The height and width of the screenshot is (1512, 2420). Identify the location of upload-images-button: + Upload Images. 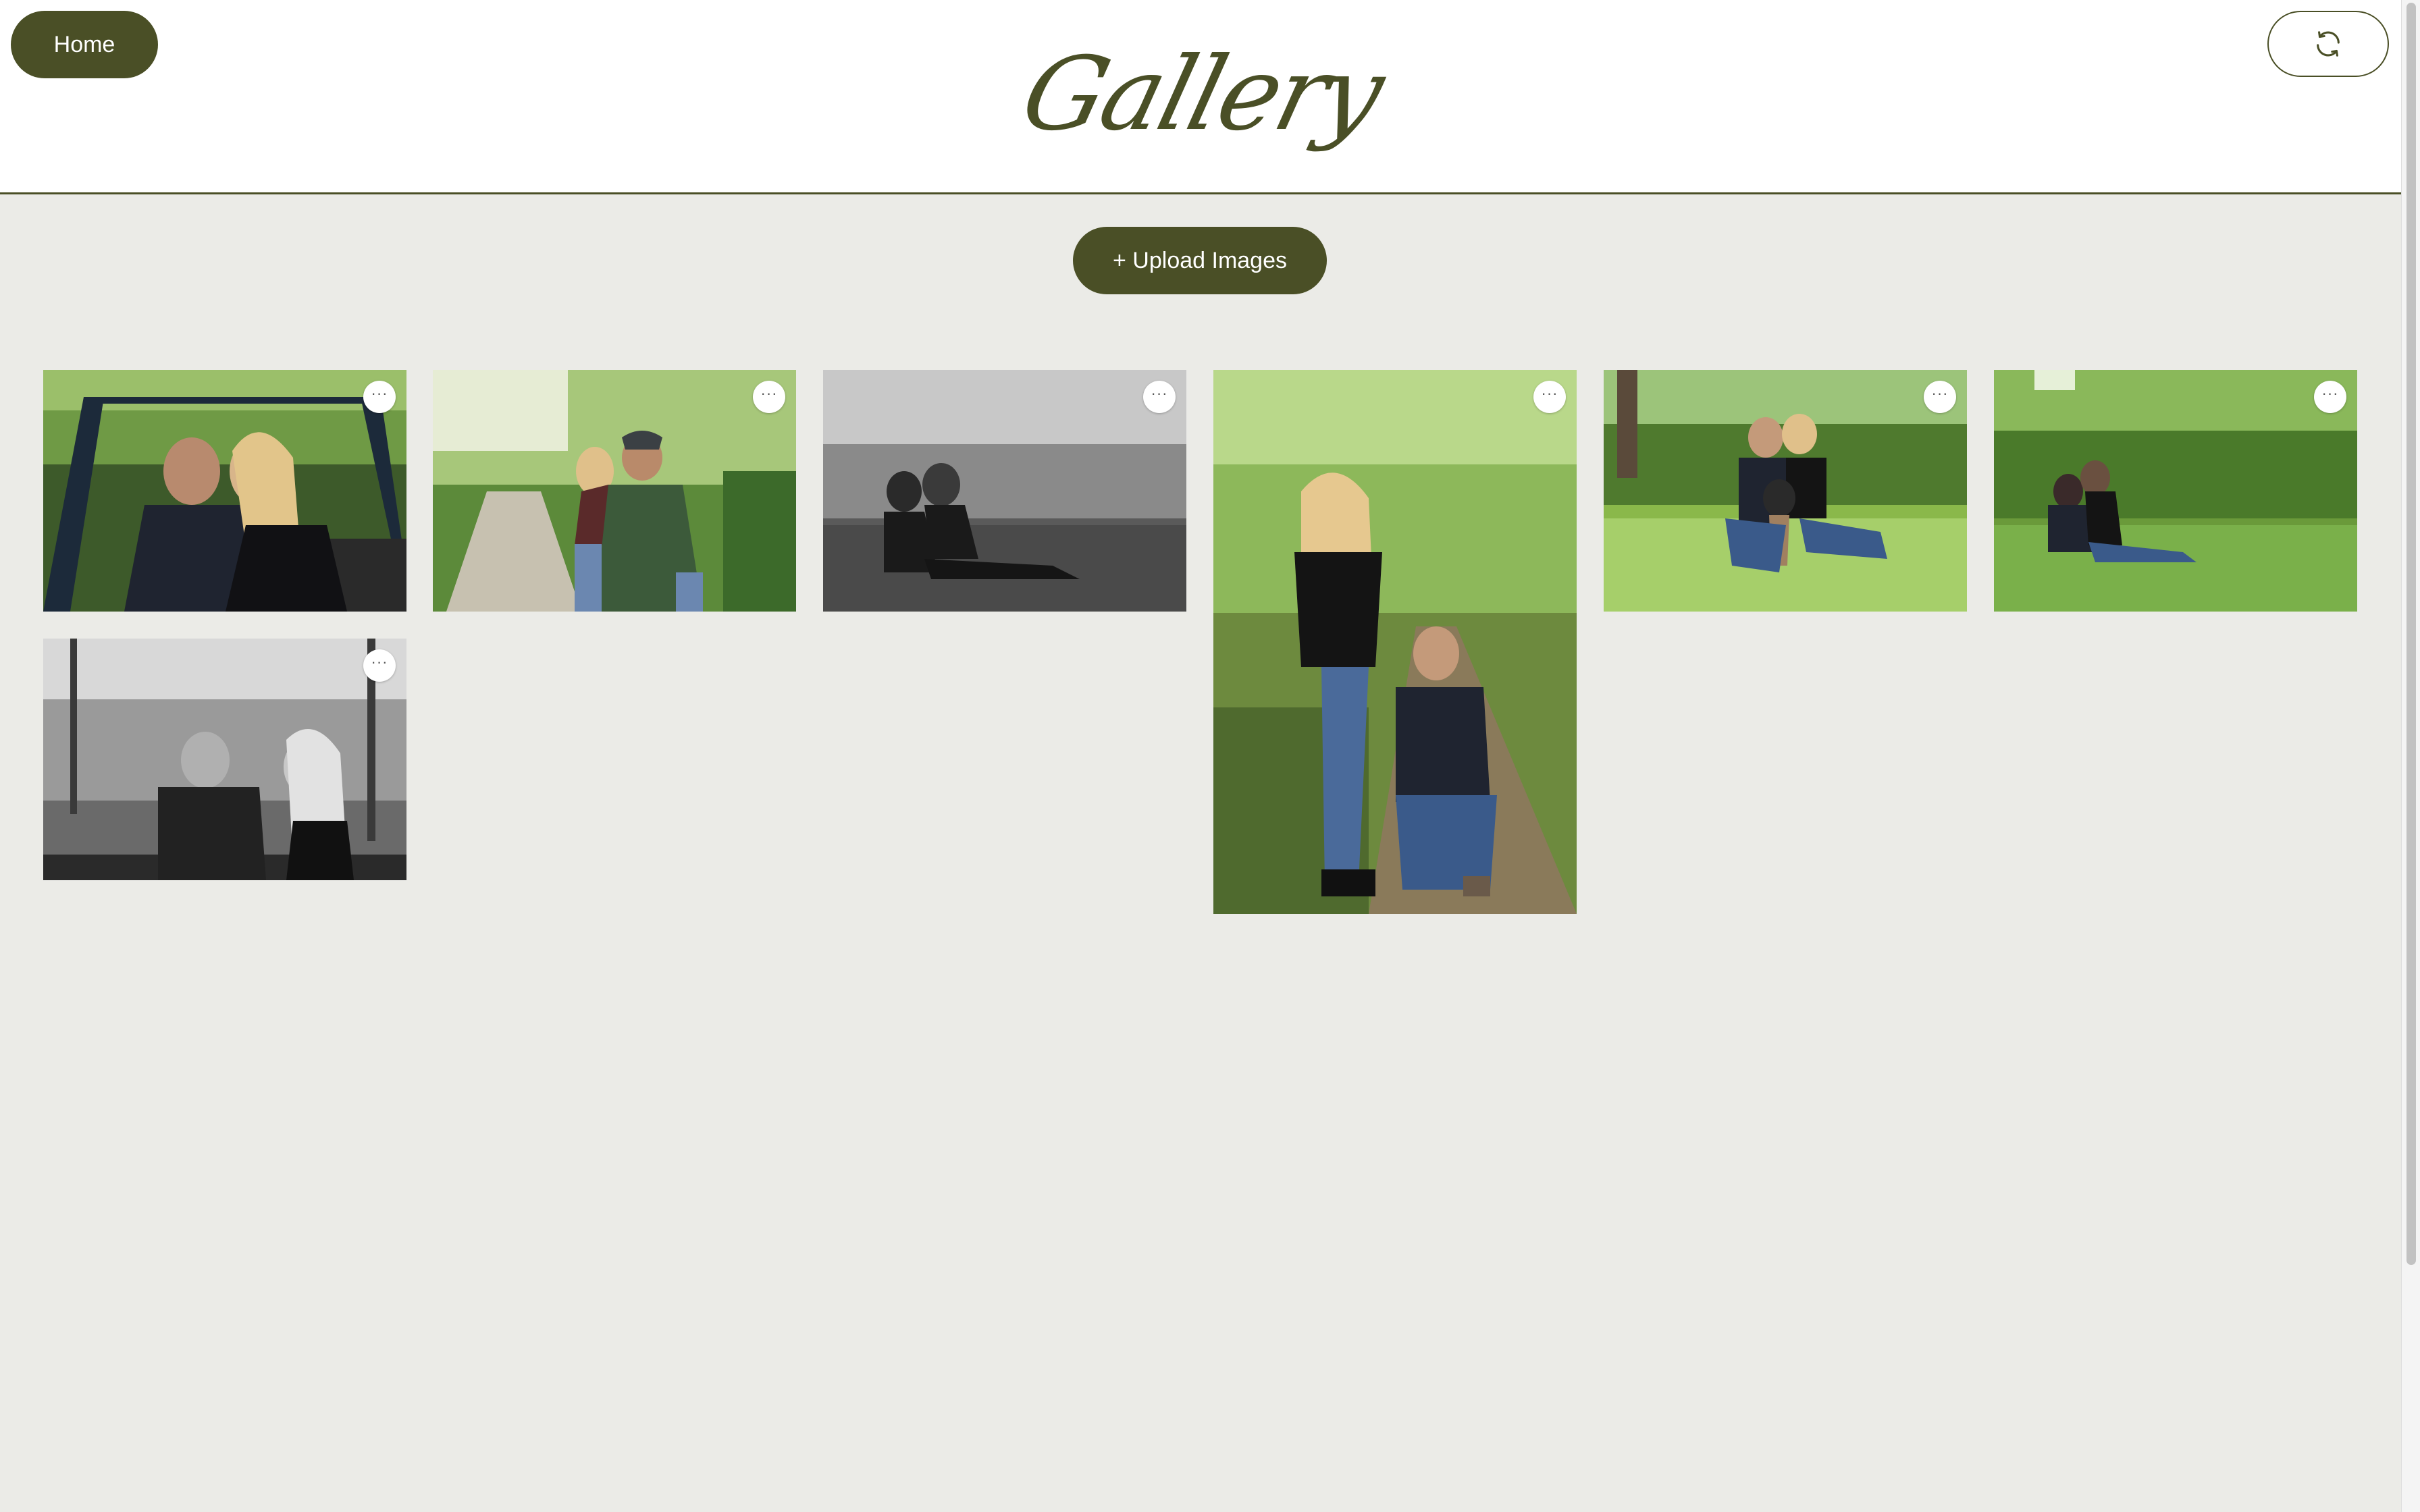
(1200, 260).